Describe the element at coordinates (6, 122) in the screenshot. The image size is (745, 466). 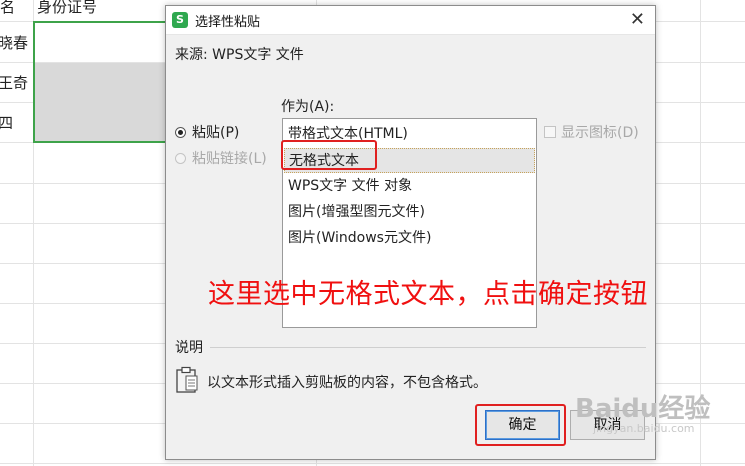
I see `cell-name-row-3: 四` at that location.